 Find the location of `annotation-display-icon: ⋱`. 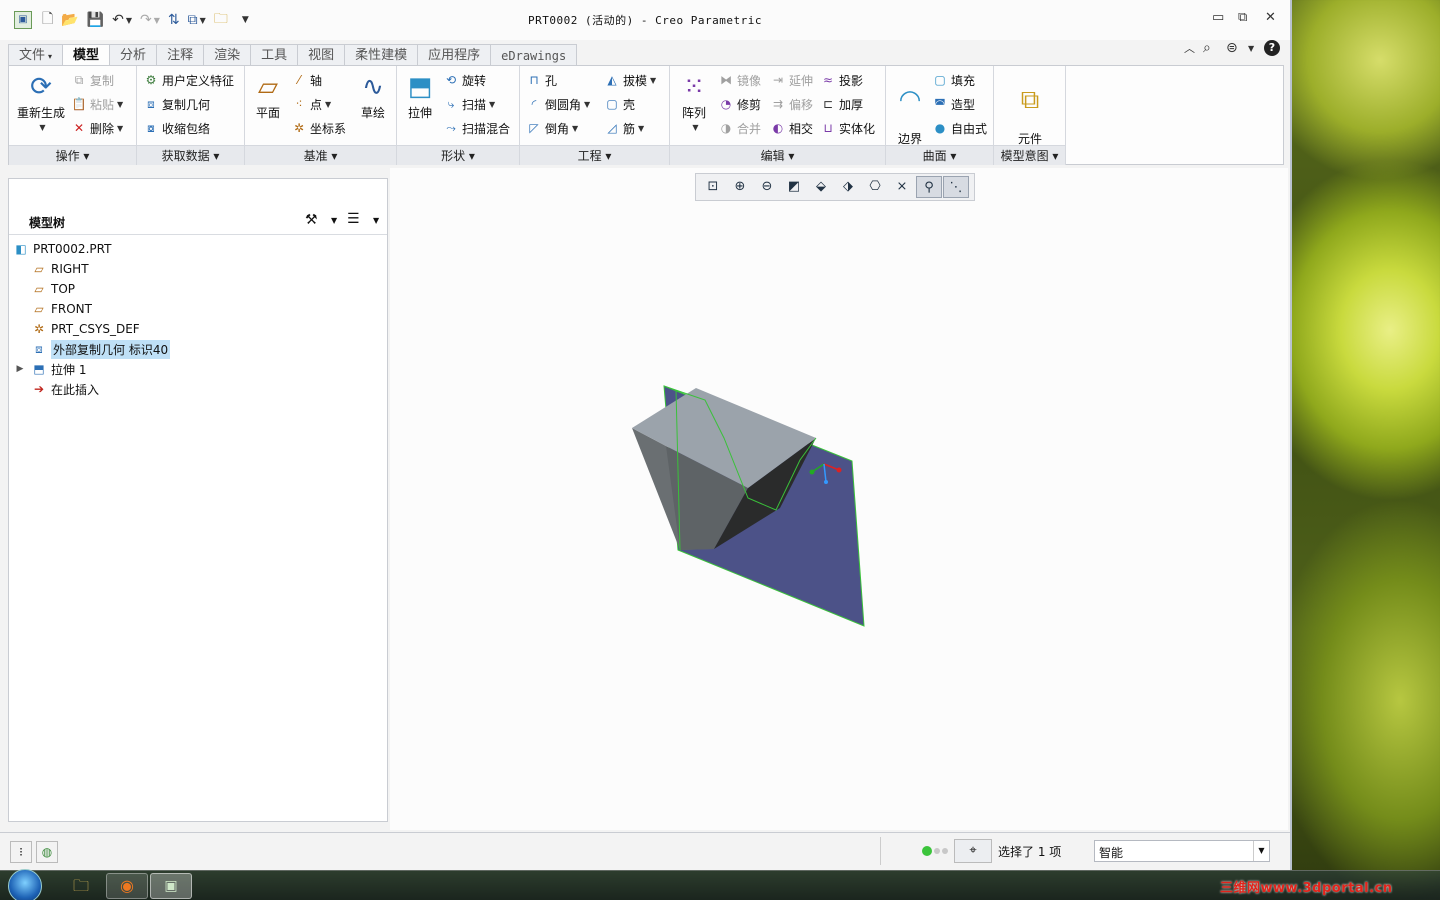

annotation-display-icon: ⋱ is located at coordinates (956, 187).